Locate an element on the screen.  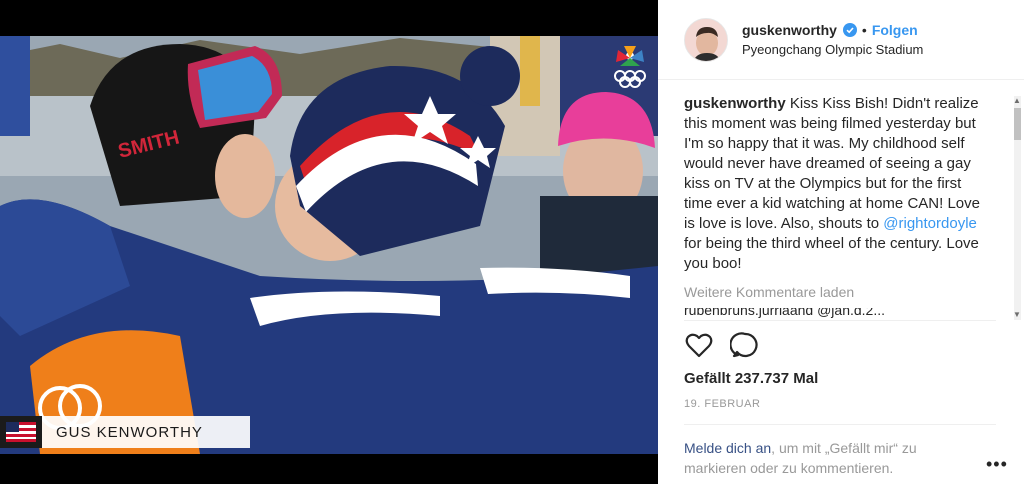
caption-mention-link: @rightordoyle is located at coordinates (930, 223).